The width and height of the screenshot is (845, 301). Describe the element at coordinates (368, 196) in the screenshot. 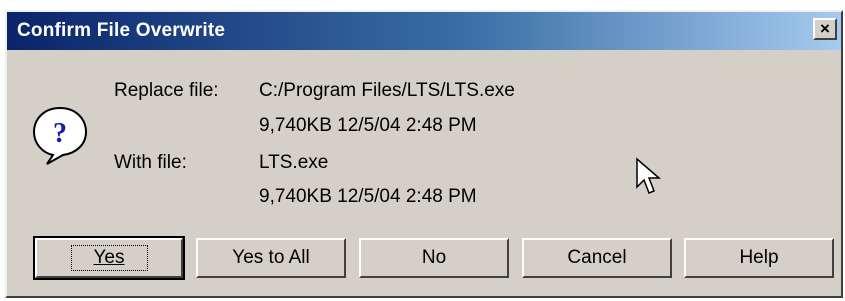

I see `with-file-info: 9,740KB 12/5/04 2:48 PM` at that location.